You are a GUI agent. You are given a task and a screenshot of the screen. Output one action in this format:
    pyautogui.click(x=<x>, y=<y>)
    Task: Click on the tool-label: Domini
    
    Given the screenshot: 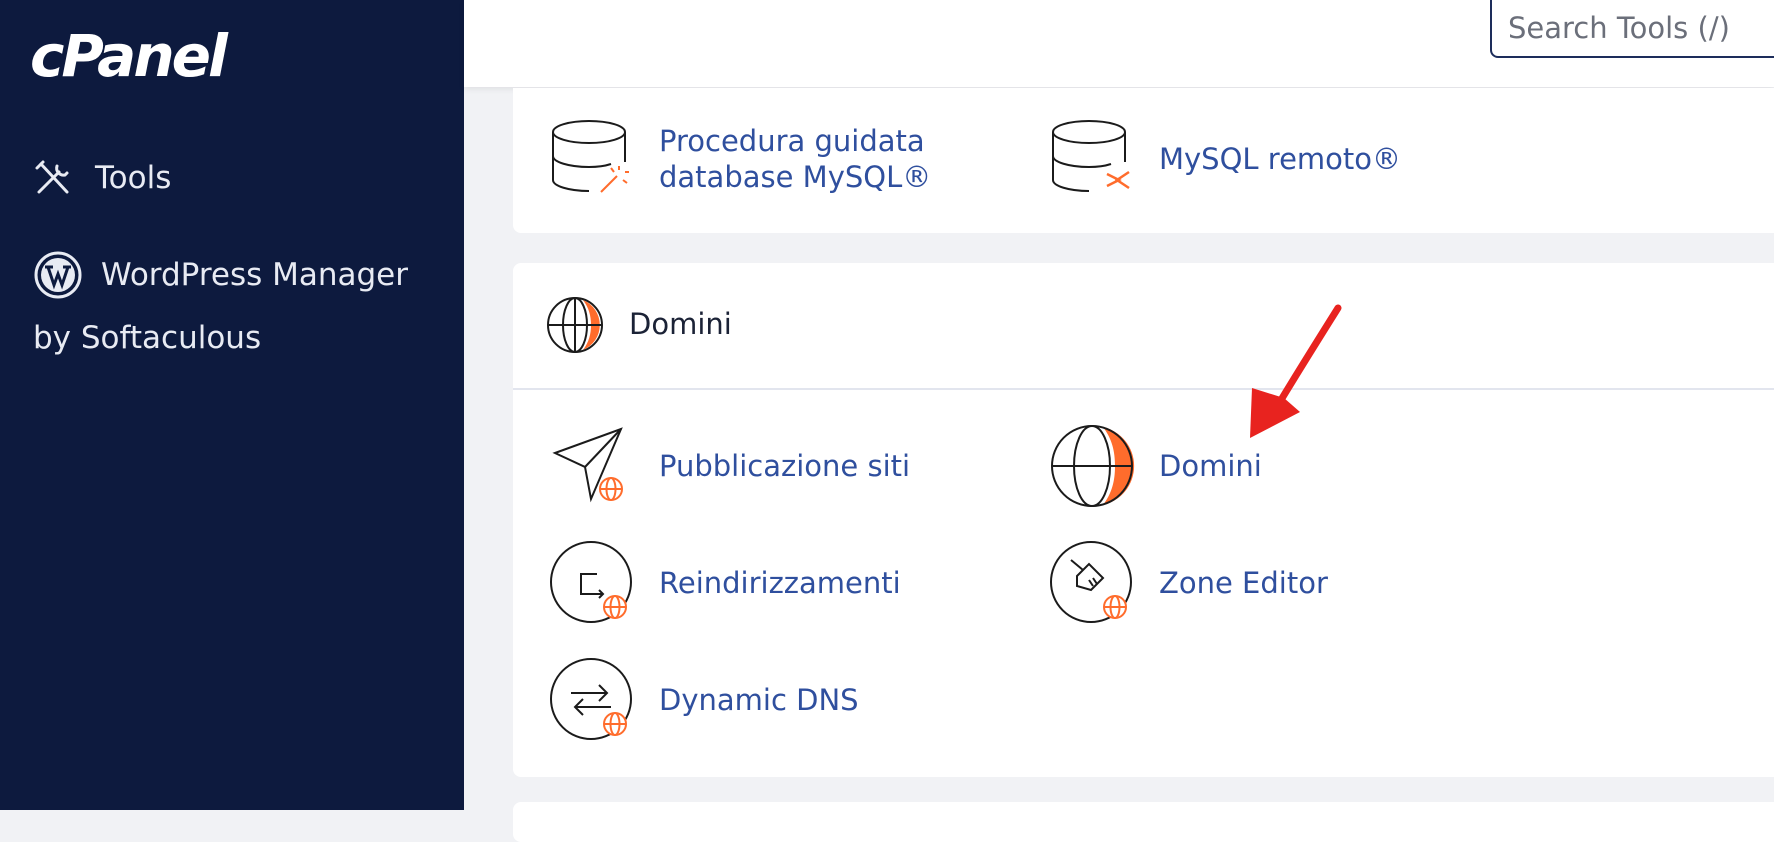 What is the action you would take?
    pyautogui.click(x=1210, y=466)
    